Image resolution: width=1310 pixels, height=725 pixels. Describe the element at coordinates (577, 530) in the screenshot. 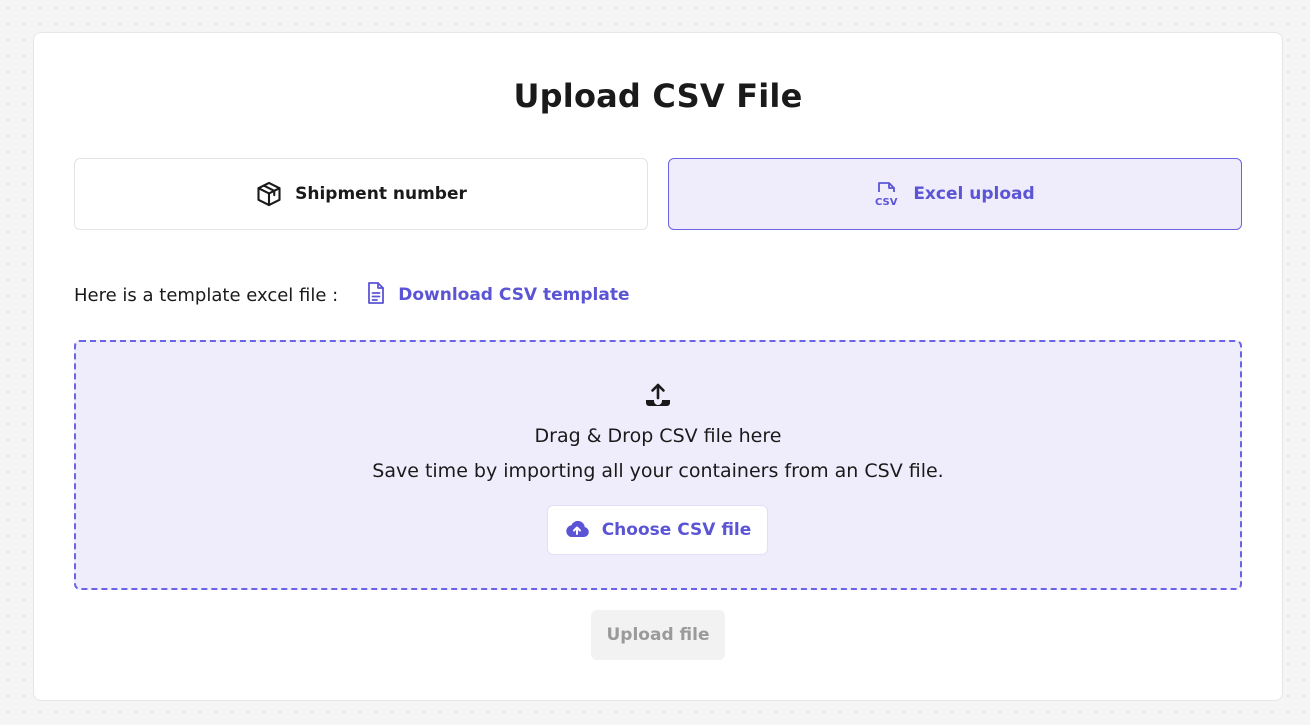

I see `cloud-upload-icon` at that location.